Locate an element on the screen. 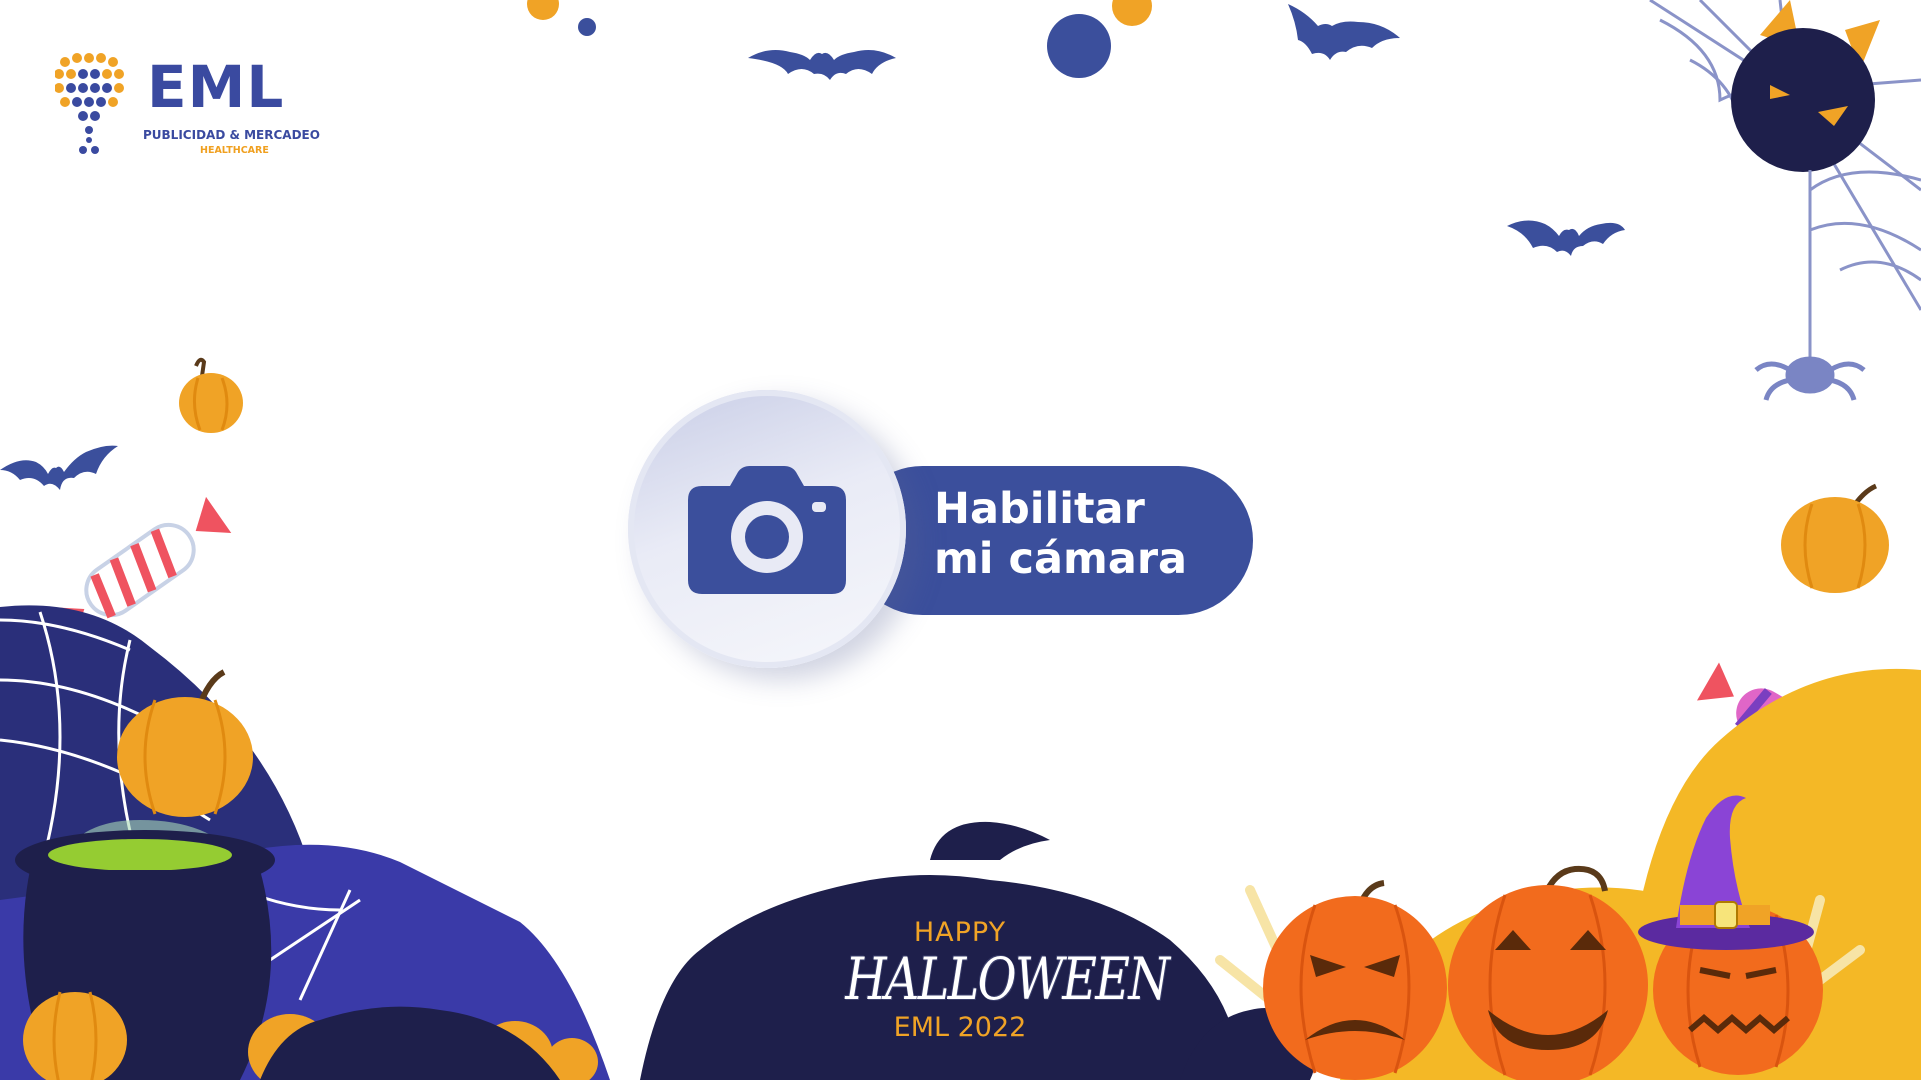 The height and width of the screenshot is (1080, 1921). enable-camera-button: Habilitar mi cámara is located at coordinates (940, 535).